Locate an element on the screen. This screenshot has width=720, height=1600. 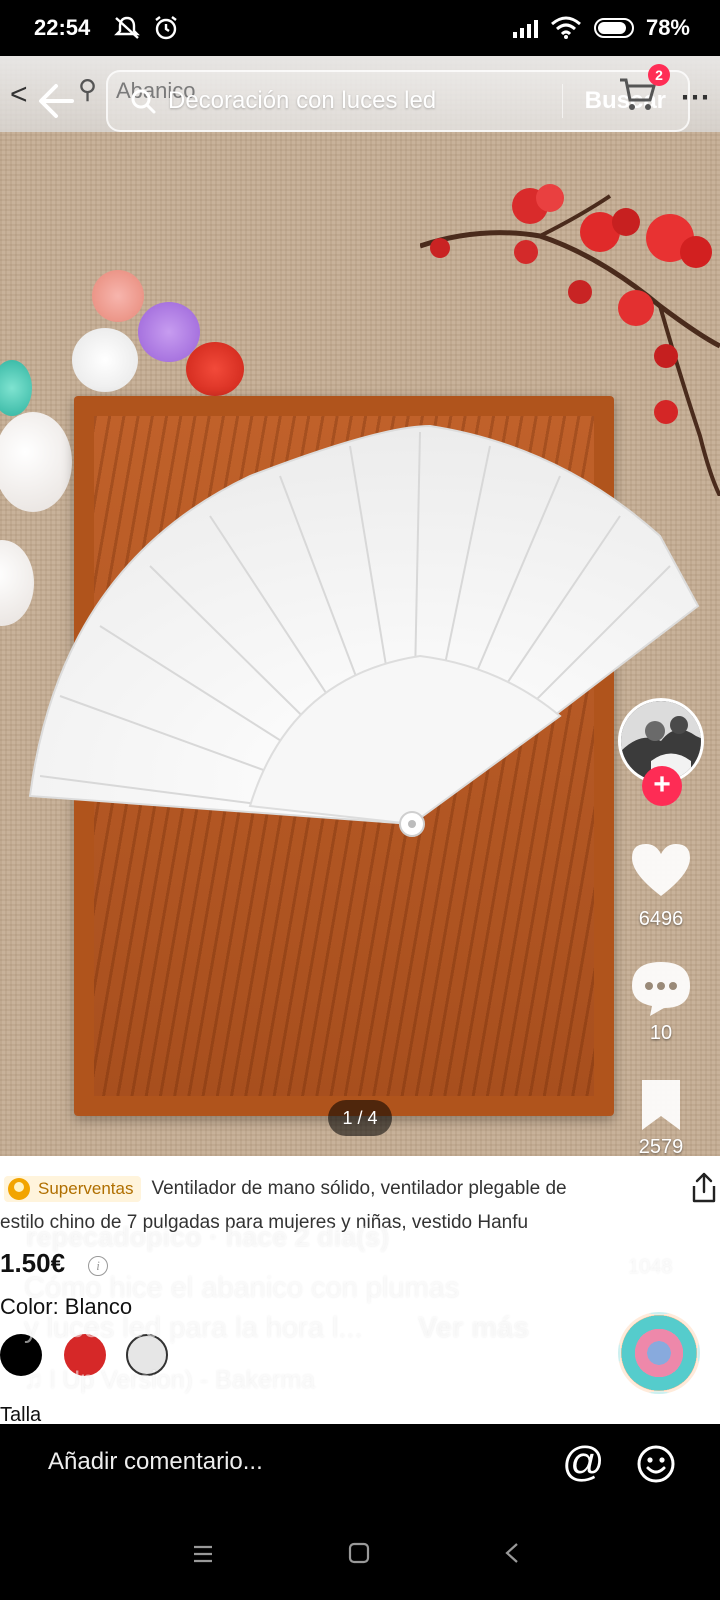
video-caption-line1: Cómo hice el abanico con plumas is located at coordinates (242, 1288).